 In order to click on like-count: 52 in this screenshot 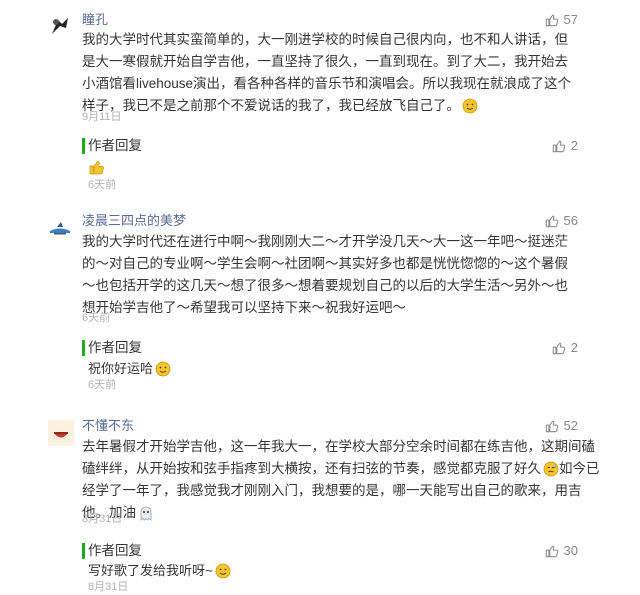, I will do `click(570, 425)`.